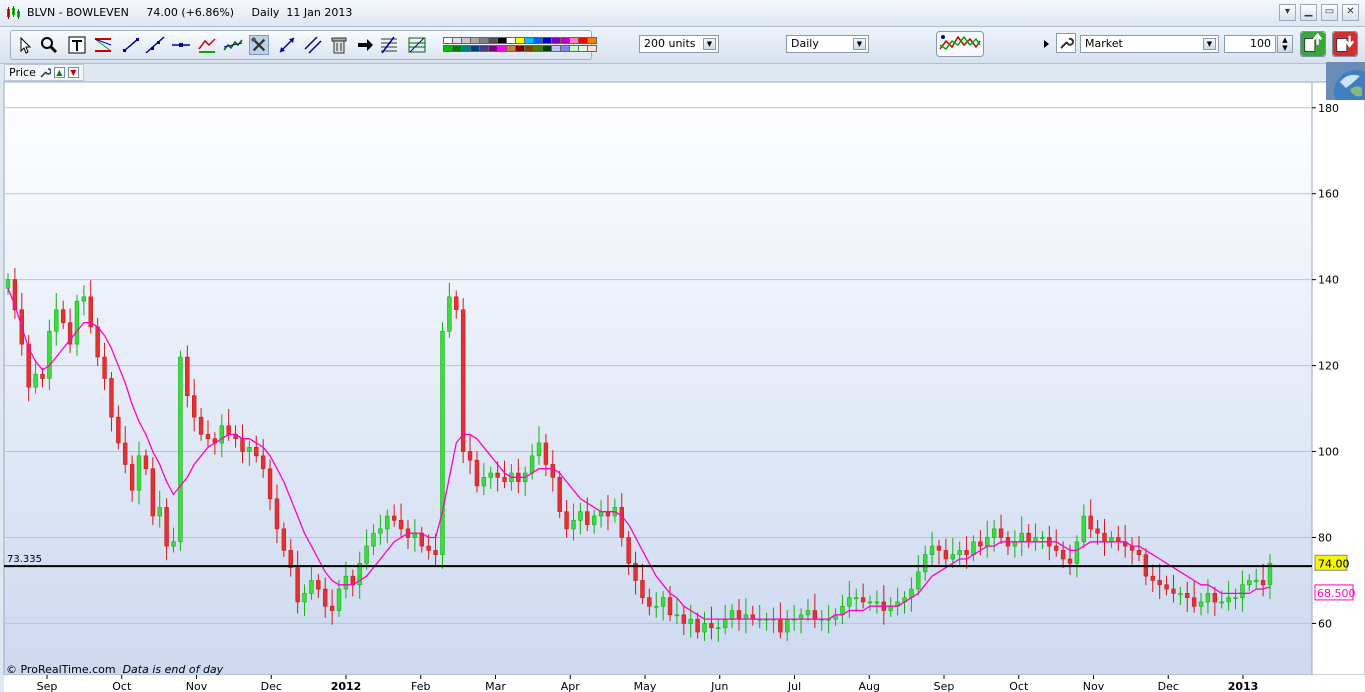  I want to click on arrow-down-icon: ▼, so click(73, 72).